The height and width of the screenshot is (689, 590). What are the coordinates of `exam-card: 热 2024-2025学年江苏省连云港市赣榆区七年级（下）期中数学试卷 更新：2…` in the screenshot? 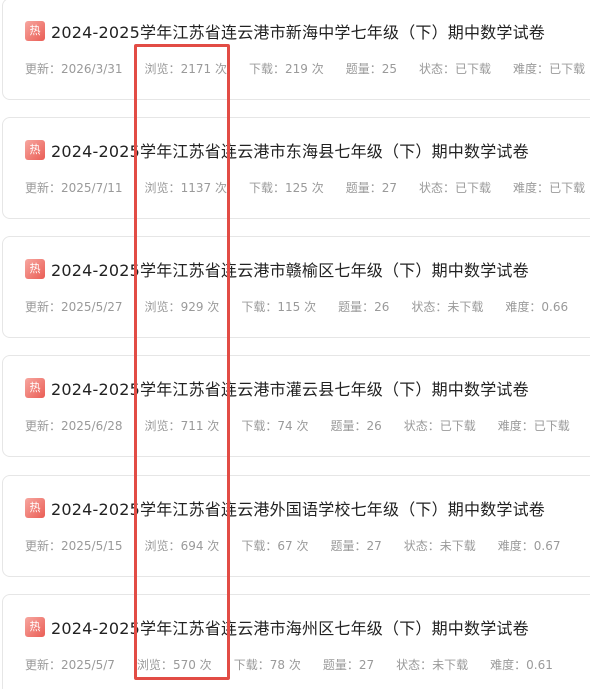 It's located at (296, 287).